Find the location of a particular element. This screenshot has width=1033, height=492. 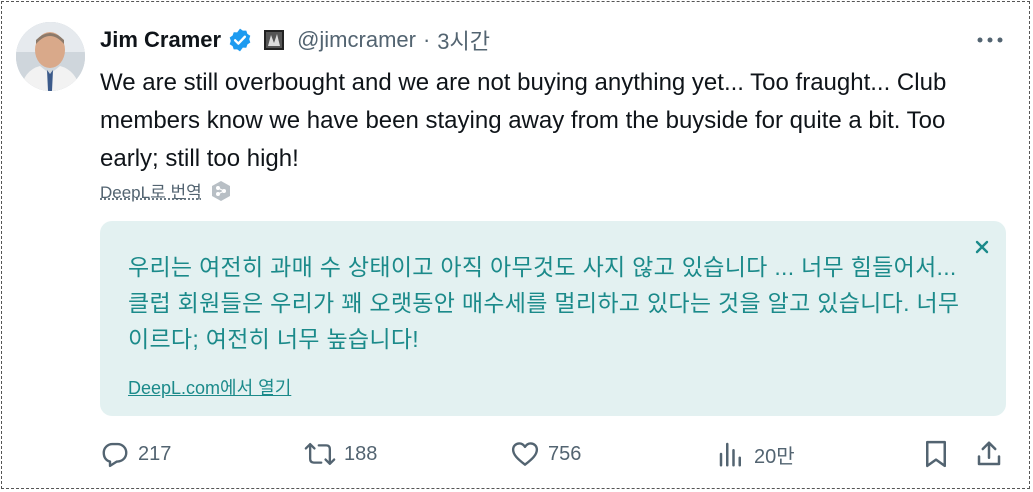

repost-count: 188 is located at coordinates (361, 453).